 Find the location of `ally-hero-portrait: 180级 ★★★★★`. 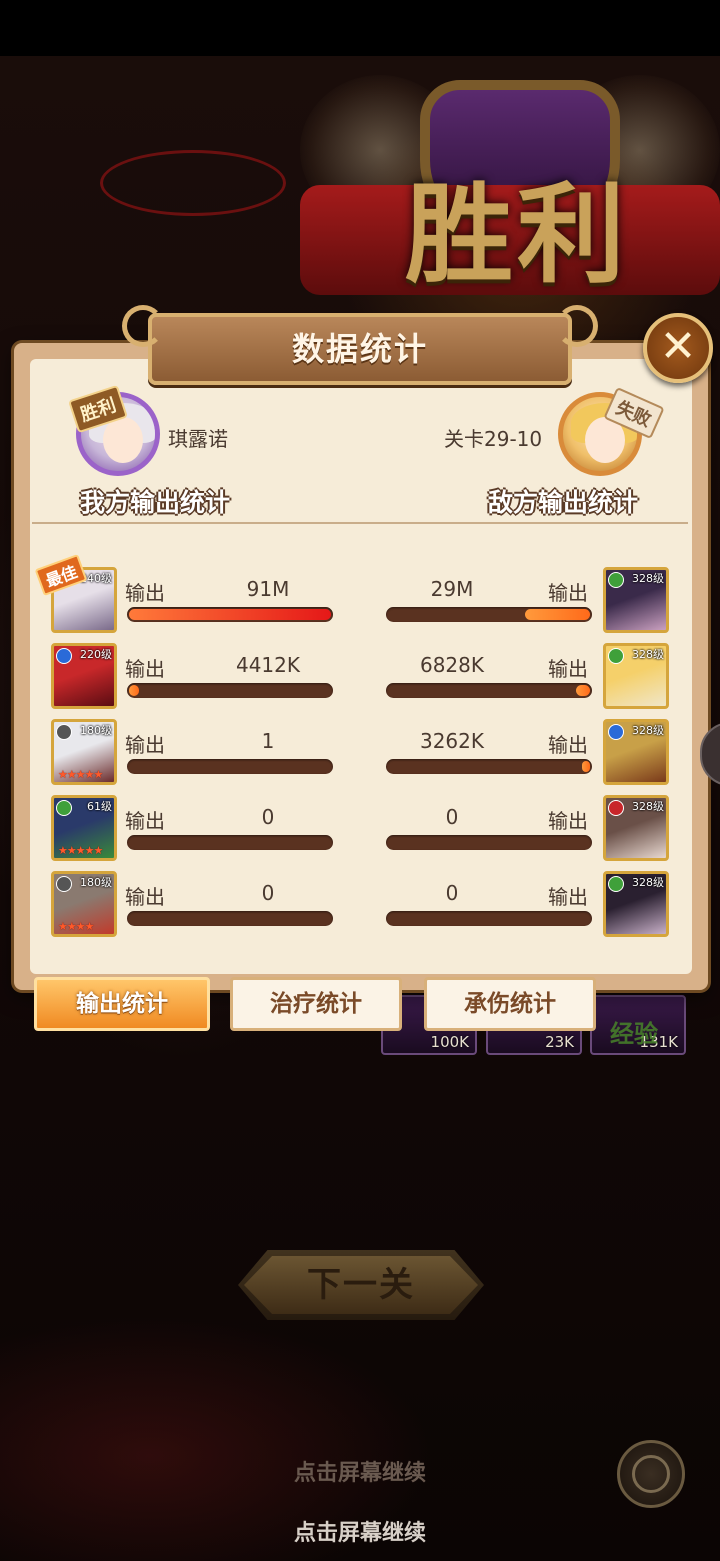

ally-hero-portrait: 180级 ★★★★★ is located at coordinates (84, 752).